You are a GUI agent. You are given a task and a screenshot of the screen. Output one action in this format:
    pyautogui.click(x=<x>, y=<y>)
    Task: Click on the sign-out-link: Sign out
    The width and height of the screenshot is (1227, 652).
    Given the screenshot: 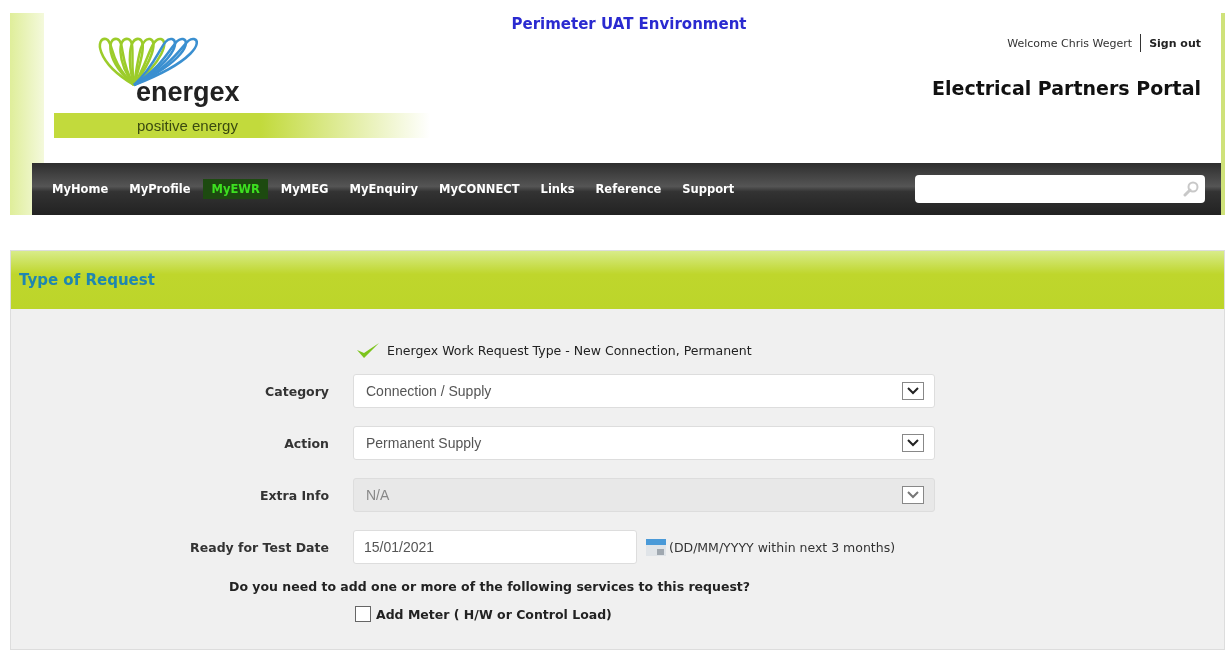 What is the action you would take?
    pyautogui.click(x=1175, y=43)
    